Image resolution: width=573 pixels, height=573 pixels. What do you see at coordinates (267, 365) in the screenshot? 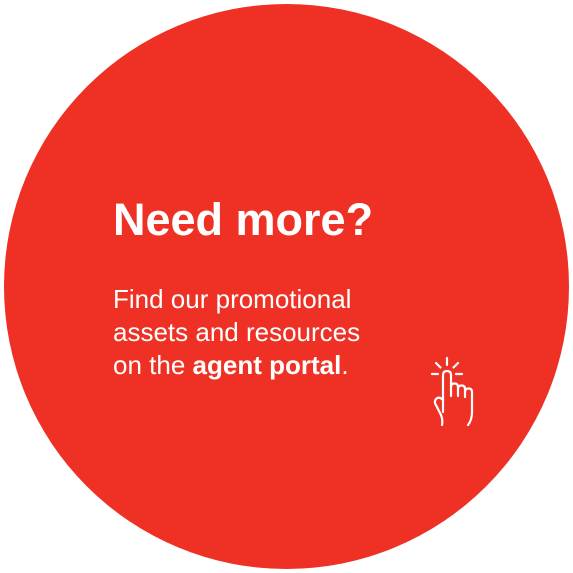
I see `agent-portal-link: agent portal` at bounding box center [267, 365].